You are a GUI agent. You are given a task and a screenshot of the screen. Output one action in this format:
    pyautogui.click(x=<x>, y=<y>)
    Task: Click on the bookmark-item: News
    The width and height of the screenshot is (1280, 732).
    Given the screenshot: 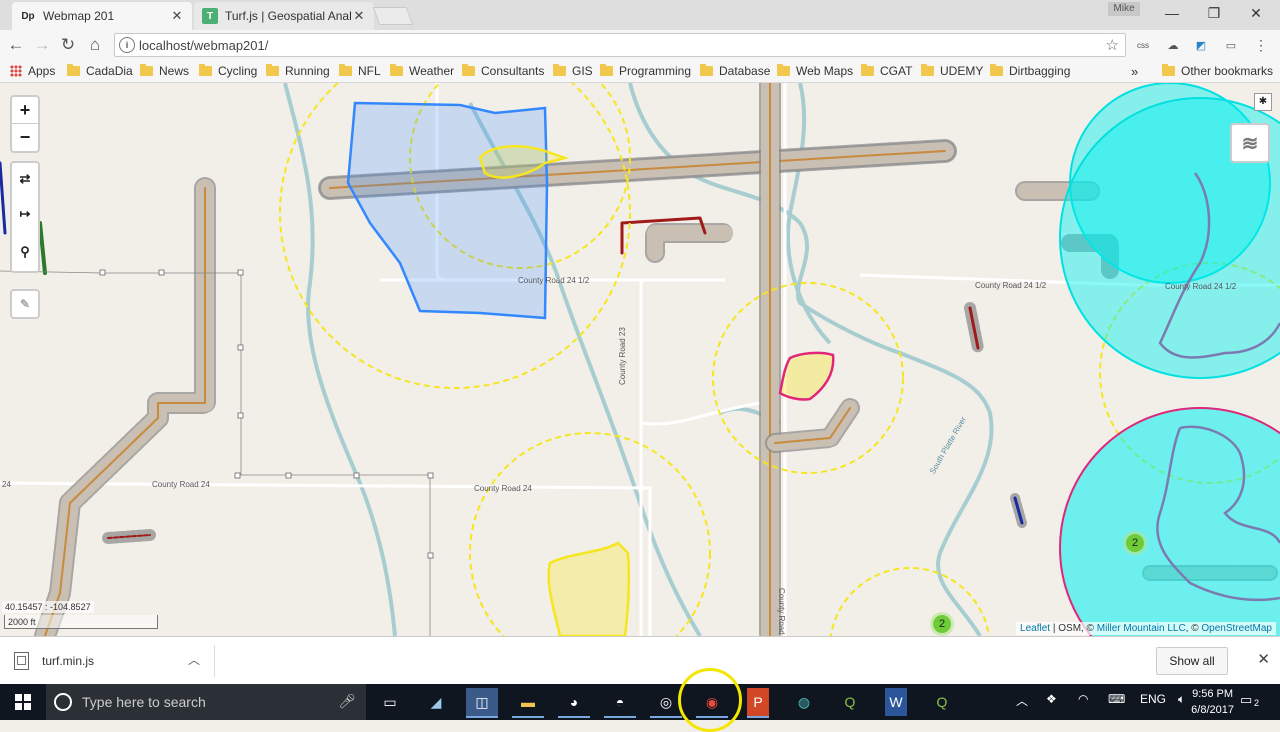 What is the action you would take?
    pyautogui.click(x=164, y=71)
    